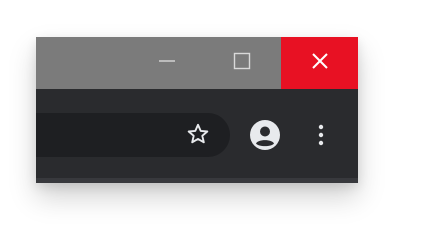 This screenshot has height=240, width=432. Describe the element at coordinates (197, 99) in the screenshot. I see `tab-strip` at that location.